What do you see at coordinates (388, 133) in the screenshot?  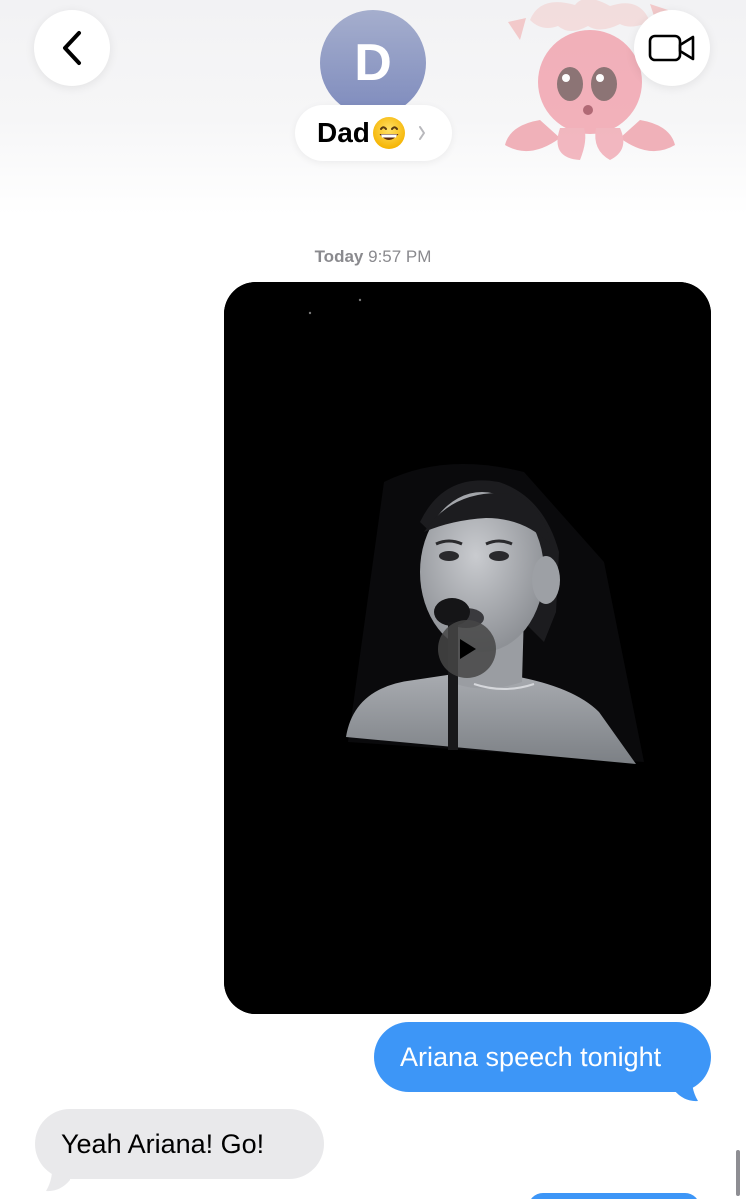 I see `grinning-face-emoji-icon` at bounding box center [388, 133].